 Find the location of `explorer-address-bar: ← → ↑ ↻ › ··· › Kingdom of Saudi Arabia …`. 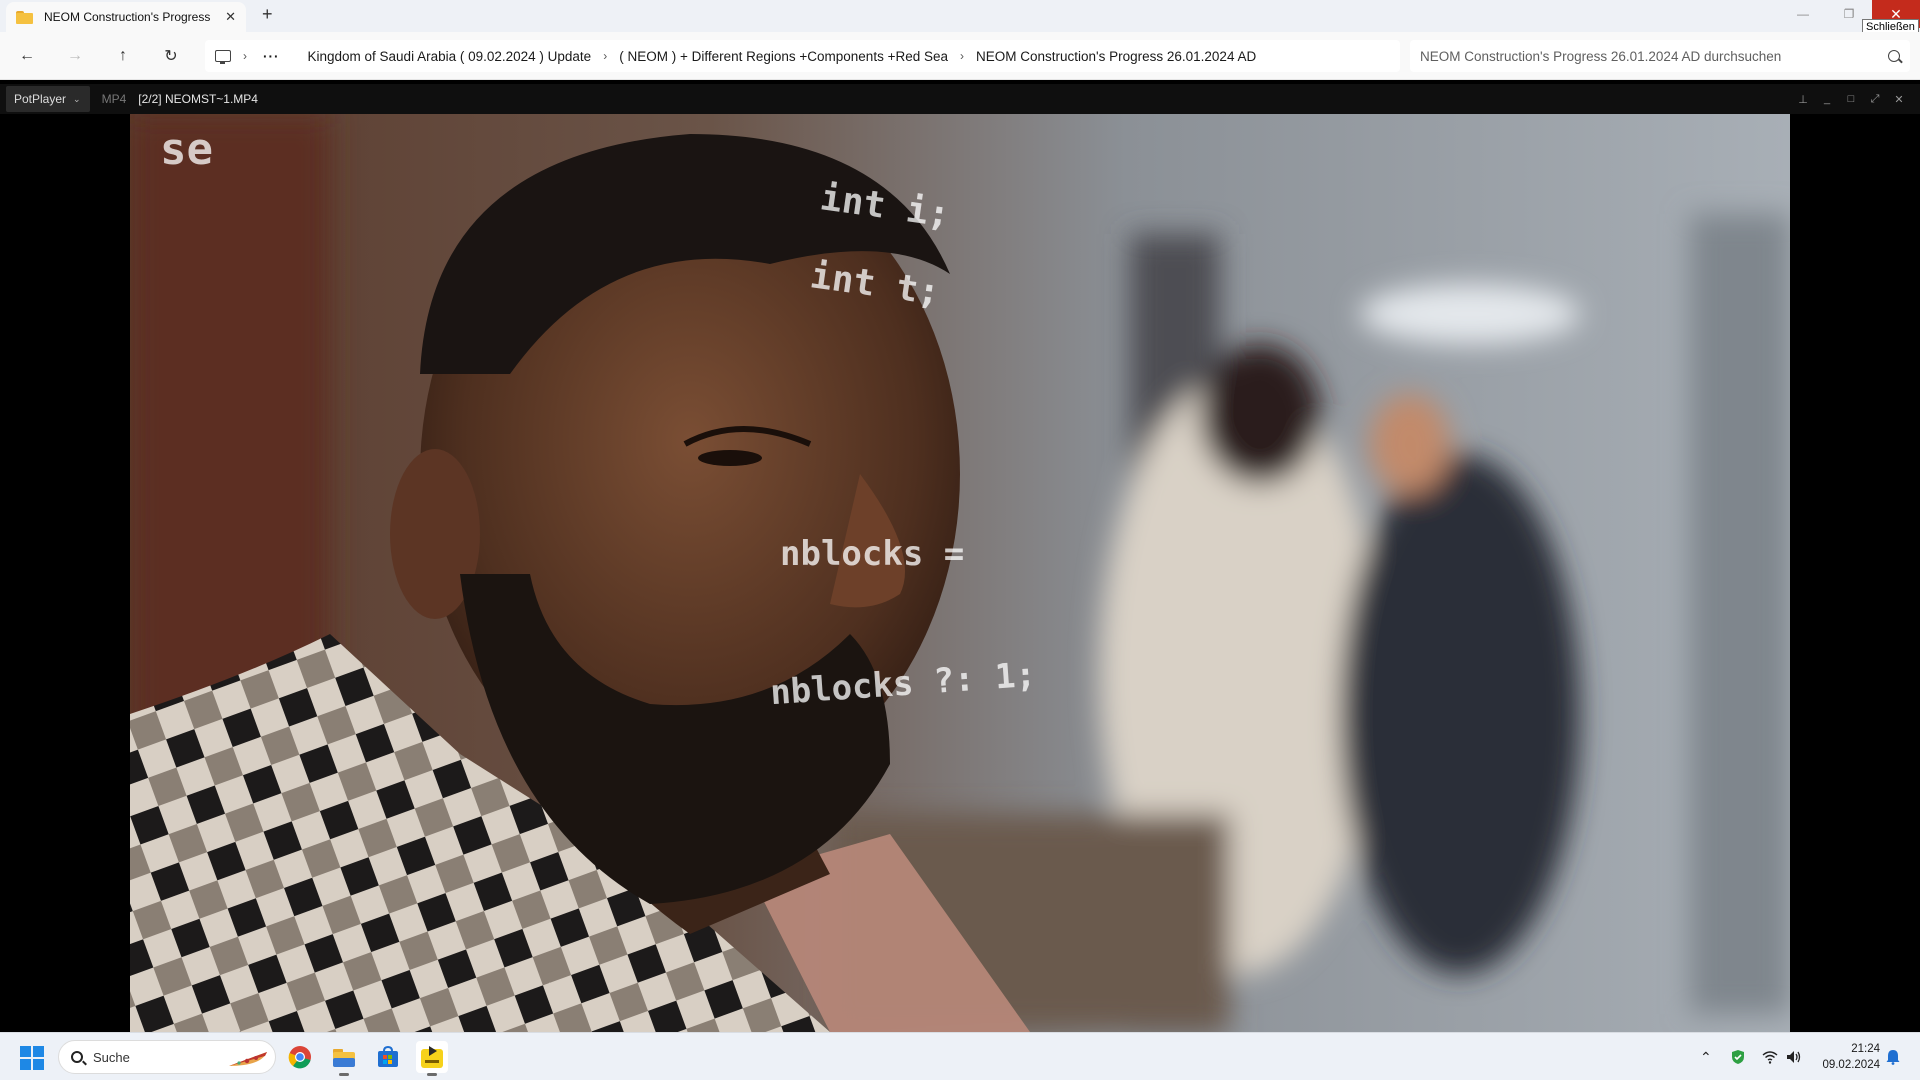

explorer-address-bar: ← → ↑ ↻ › ··· › Kingdom of Saudi Arabia … is located at coordinates (960, 56).